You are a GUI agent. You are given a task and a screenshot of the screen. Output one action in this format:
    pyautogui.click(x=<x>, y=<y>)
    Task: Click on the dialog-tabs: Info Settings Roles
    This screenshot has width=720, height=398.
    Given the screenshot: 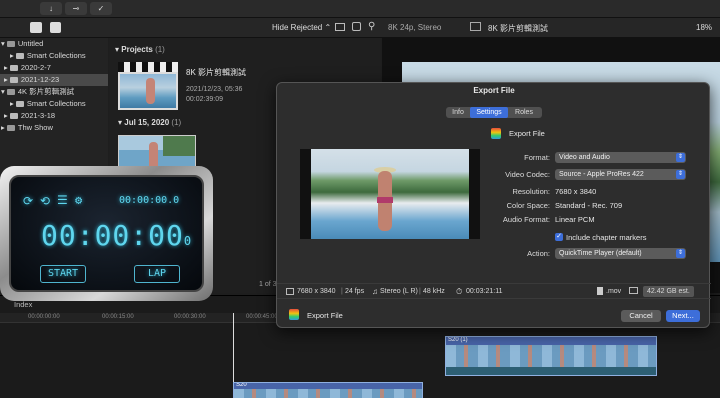 What is the action you would take?
    pyautogui.click(x=494, y=112)
    